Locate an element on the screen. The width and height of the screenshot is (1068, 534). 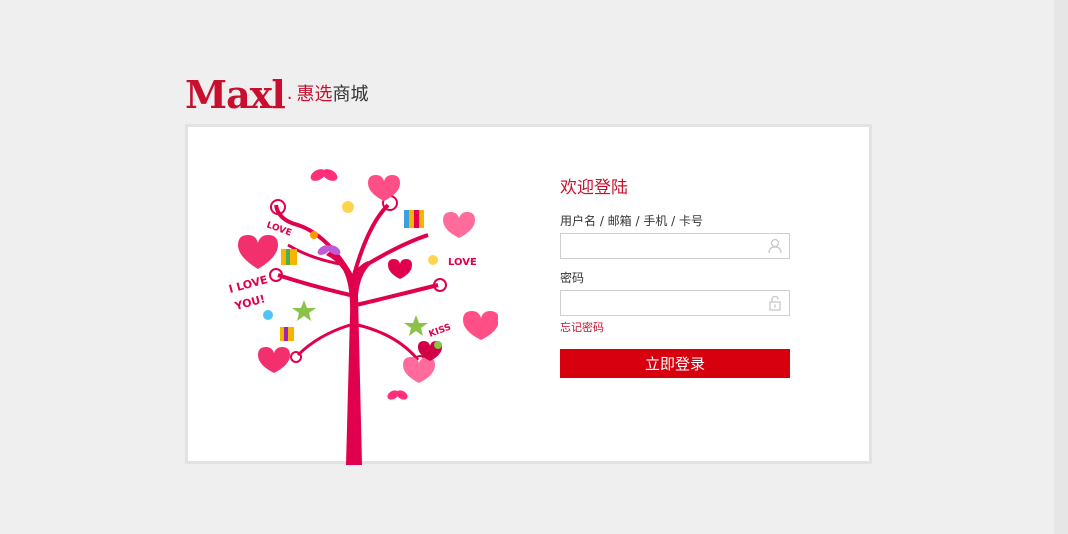
tree-text-love-2: LOVE is located at coordinates (462, 262).